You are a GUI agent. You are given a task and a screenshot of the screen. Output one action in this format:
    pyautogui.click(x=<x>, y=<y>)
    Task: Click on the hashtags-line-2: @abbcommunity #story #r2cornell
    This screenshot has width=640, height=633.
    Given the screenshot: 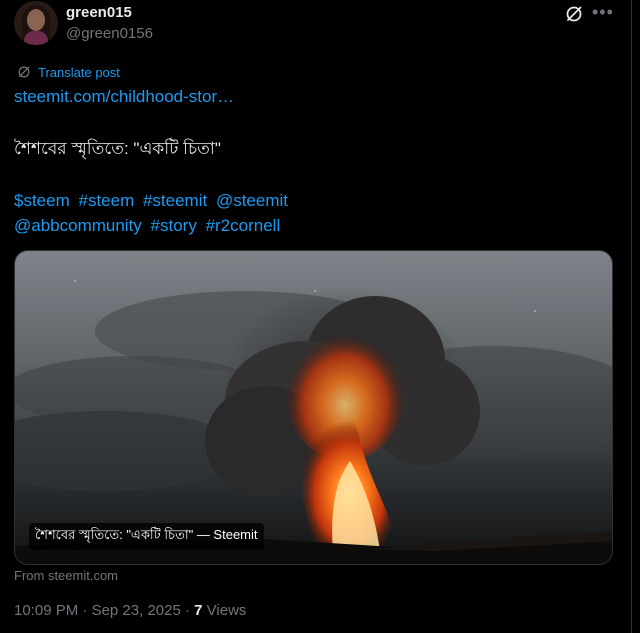 What is the action you would take?
    pyautogui.click(x=224, y=225)
    